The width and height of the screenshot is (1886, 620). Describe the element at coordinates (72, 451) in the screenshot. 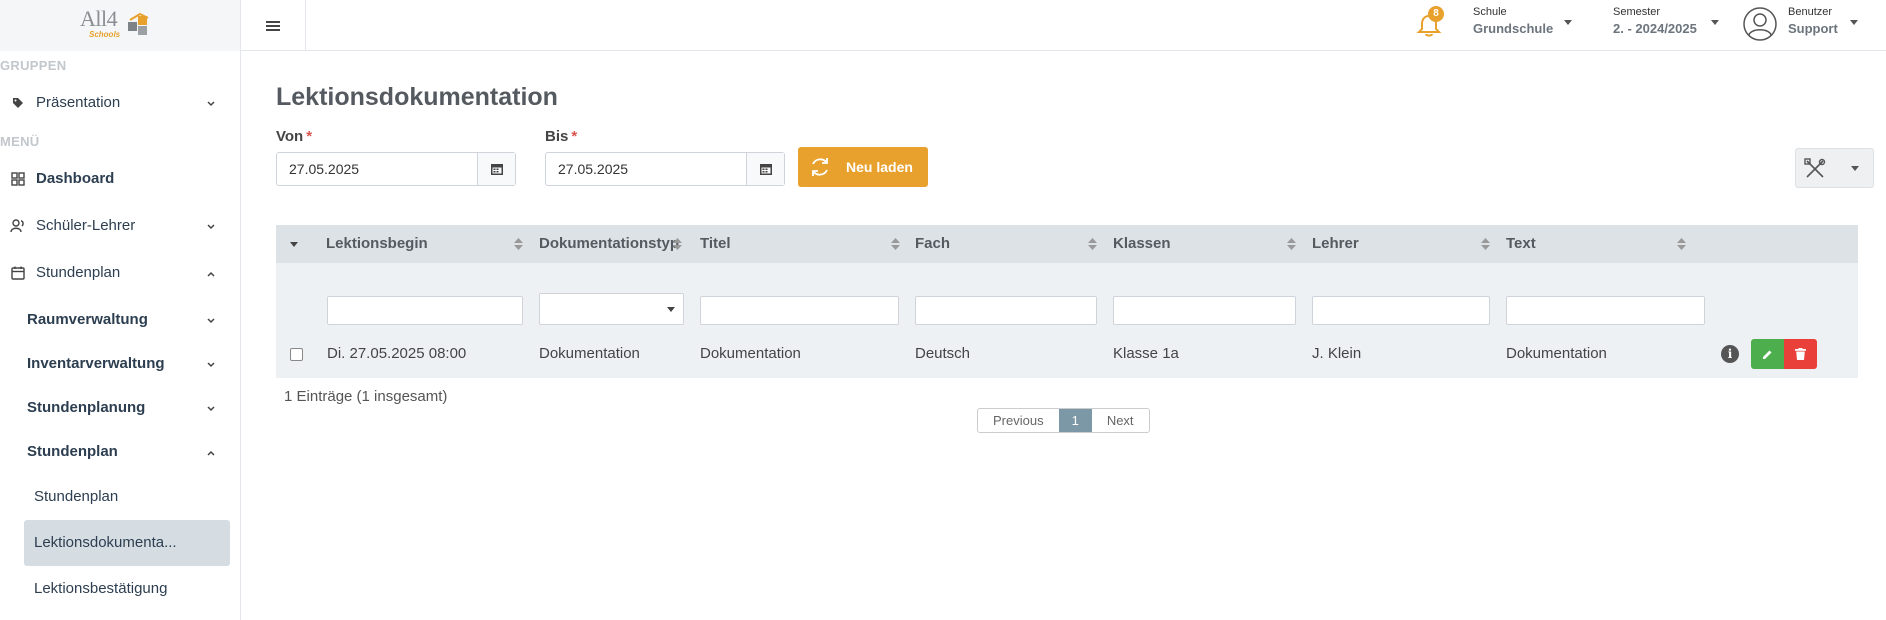

I see `sidebar-item-stundenplan-sub: Stundenplan` at that location.